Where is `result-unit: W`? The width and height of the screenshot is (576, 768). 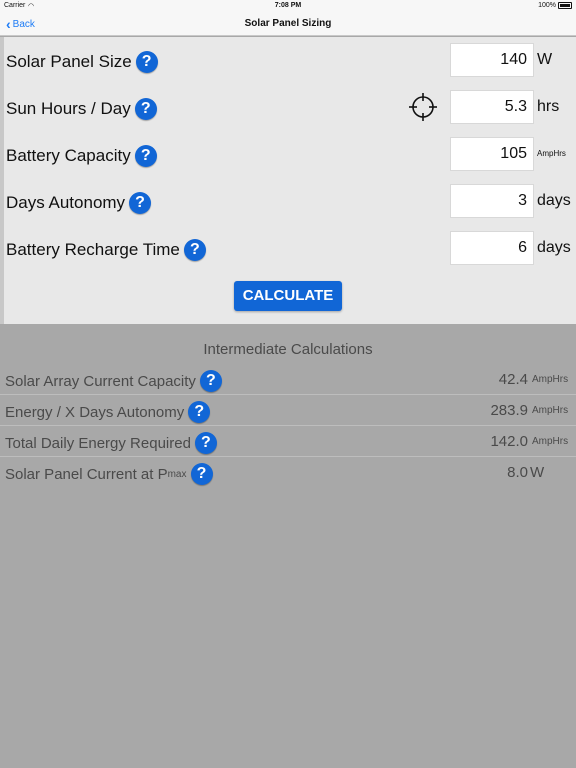
result-unit: W is located at coordinates (537, 472).